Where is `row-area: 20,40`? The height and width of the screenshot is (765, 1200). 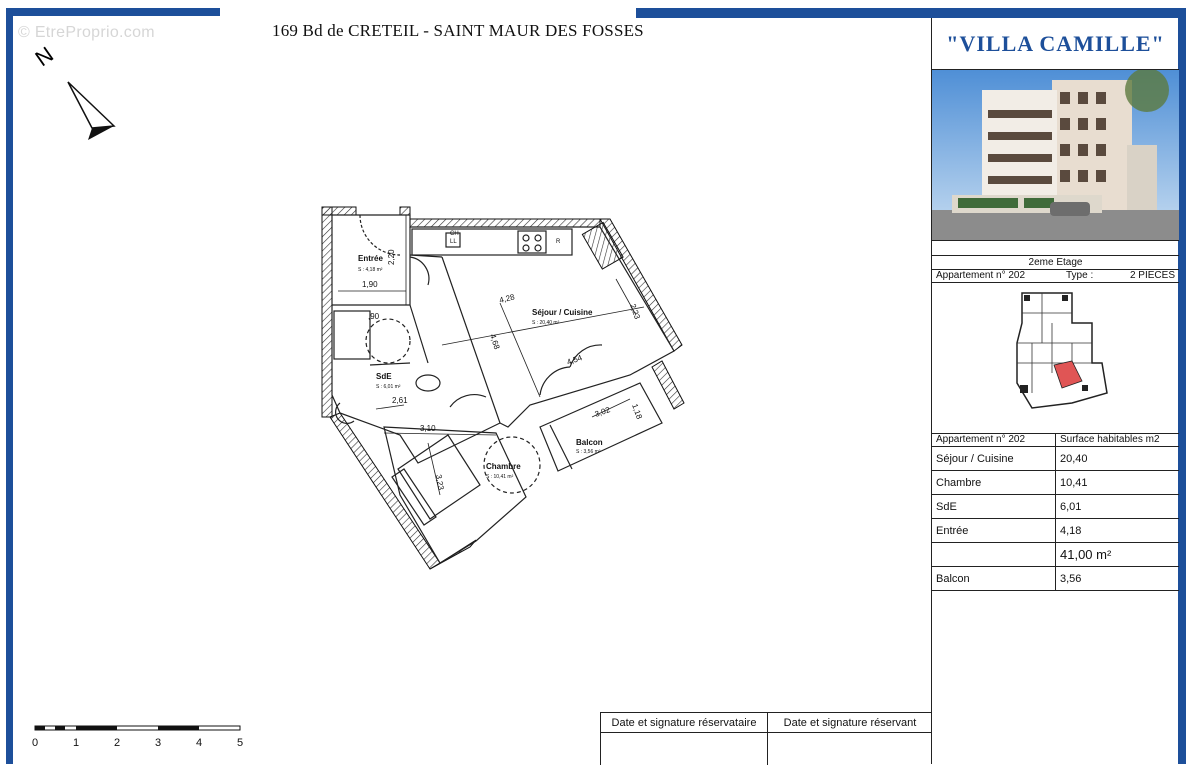
row-area: 20,40 is located at coordinates (1117, 458).